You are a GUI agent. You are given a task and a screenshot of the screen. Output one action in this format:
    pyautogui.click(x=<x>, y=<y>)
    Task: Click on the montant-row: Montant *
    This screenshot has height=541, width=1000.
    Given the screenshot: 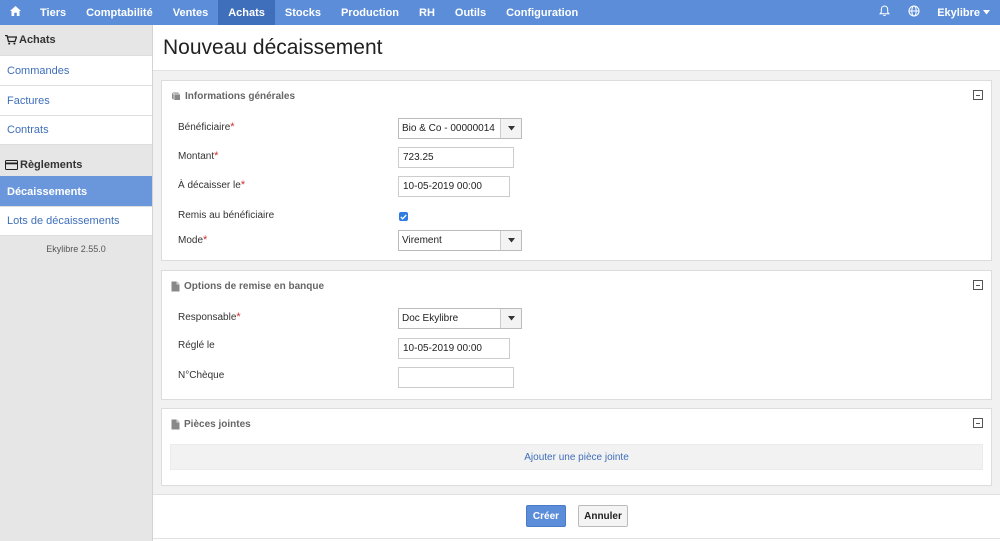 What is the action you would take?
    pyautogui.click(x=198, y=156)
    